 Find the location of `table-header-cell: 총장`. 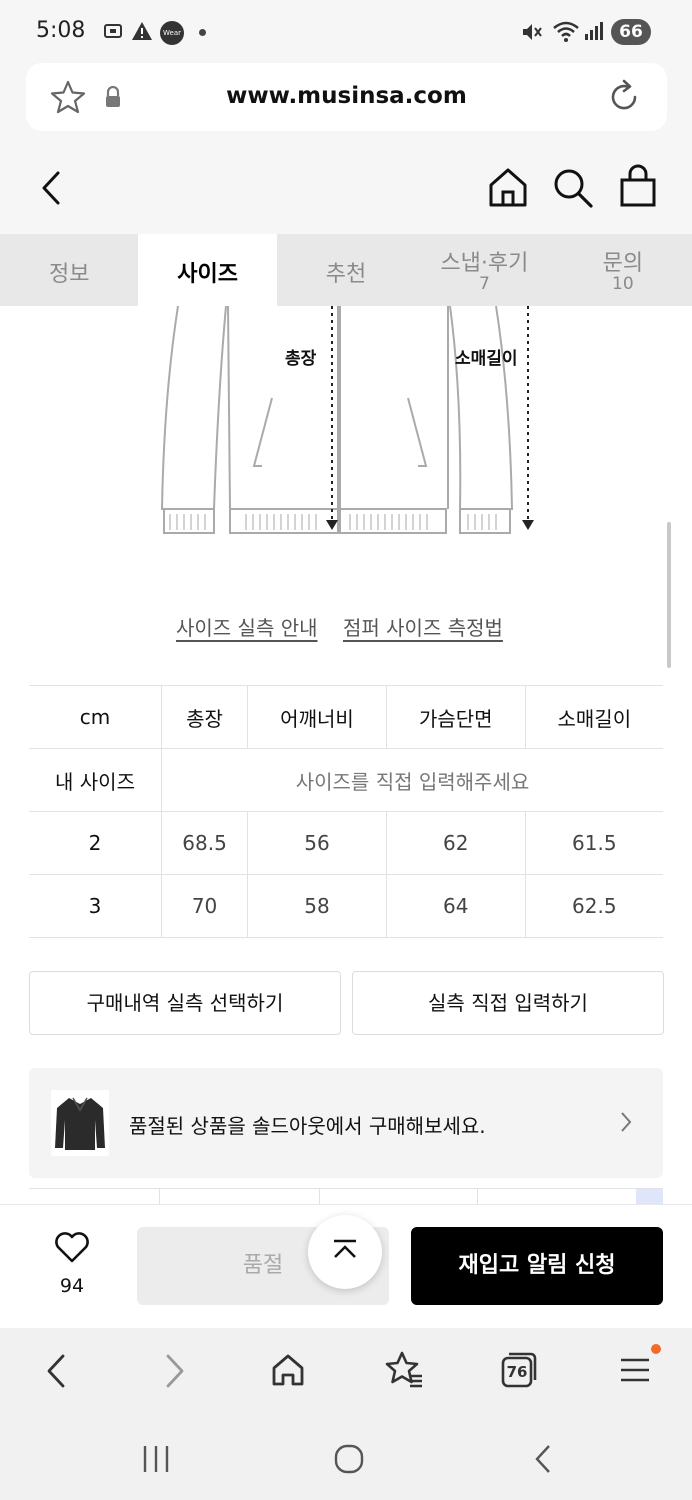

table-header-cell: 총장 is located at coordinates (204, 717).